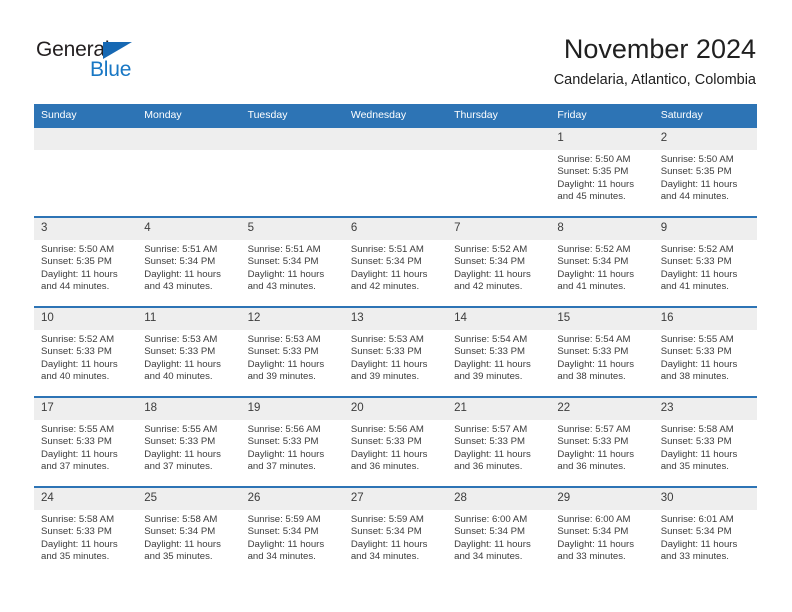  I want to click on general-blue-logo: General Blue, so click(106, 61).